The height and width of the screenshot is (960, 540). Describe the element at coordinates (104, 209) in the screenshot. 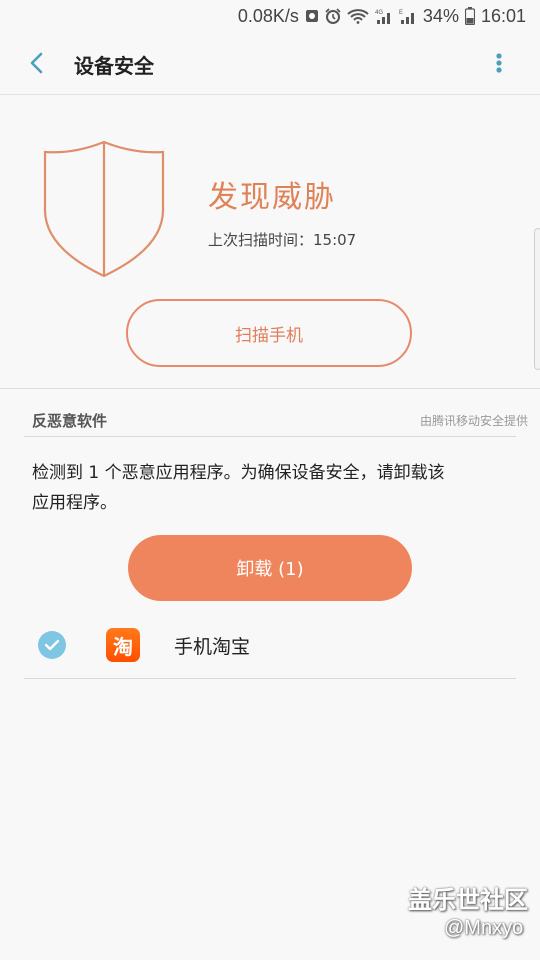

I see `shield-icon` at that location.